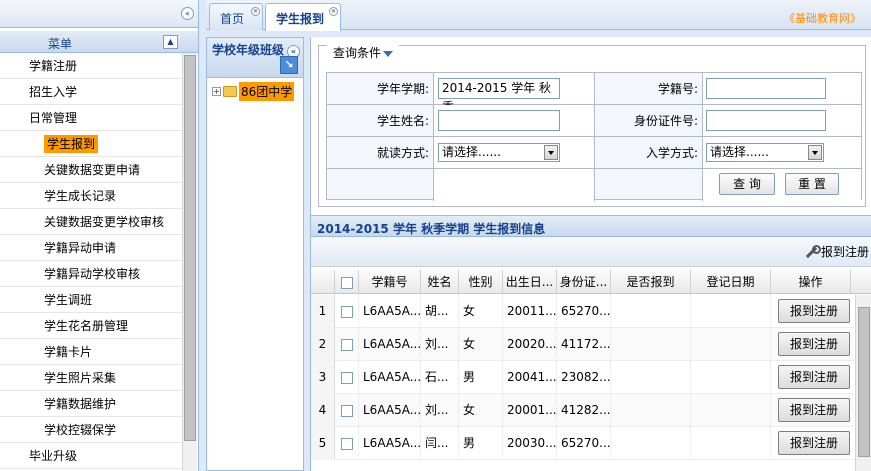  What do you see at coordinates (91, 326) in the screenshot?
I see `menu-item: 学生花名册管理` at bounding box center [91, 326].